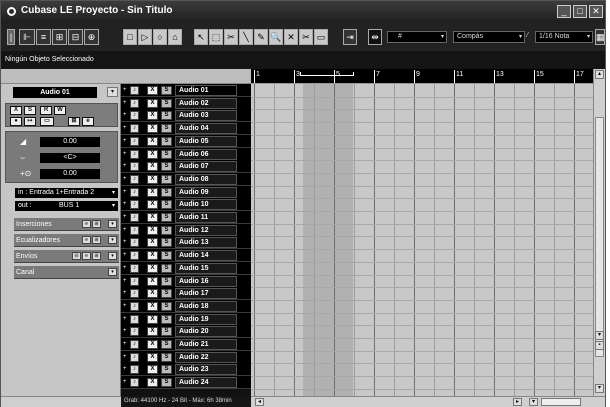  Describe the element at coordinates (206, 230) in the screenshot. I see `track-name: Audio 12` at that location.